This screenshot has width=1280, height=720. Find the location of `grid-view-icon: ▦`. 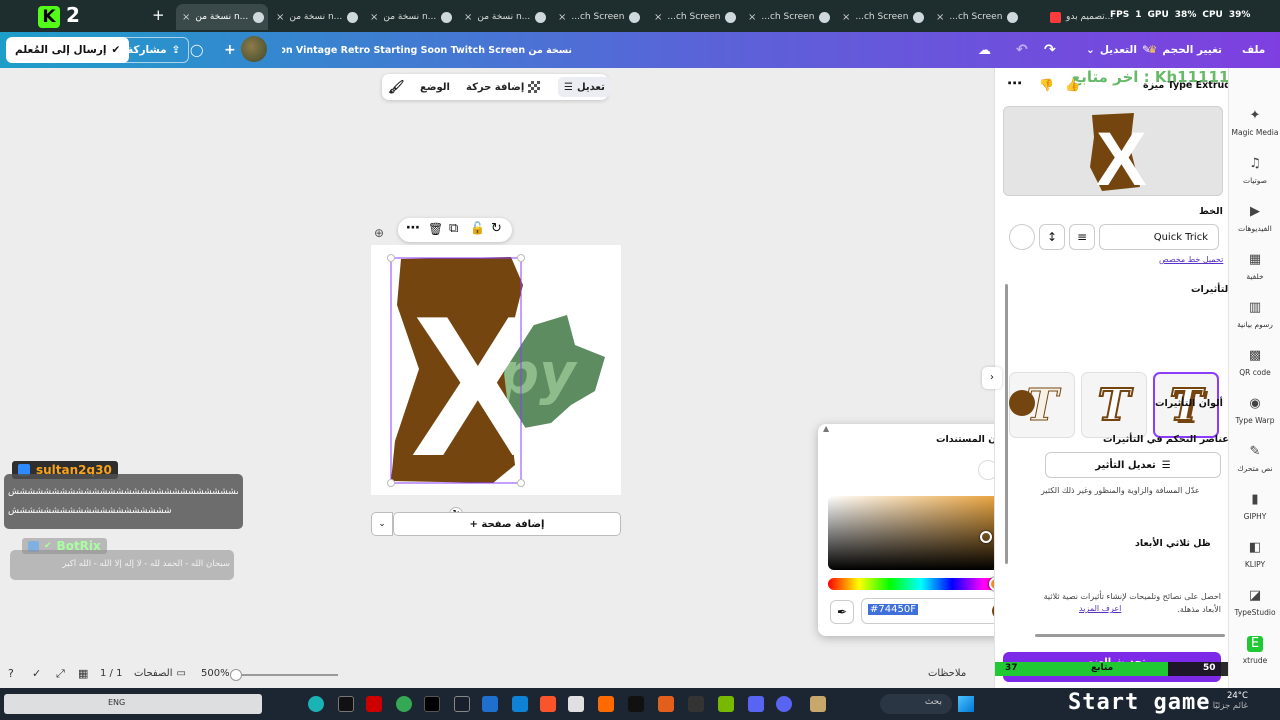

grid-view-icon: ▦ is located at coordinates (83, 673).